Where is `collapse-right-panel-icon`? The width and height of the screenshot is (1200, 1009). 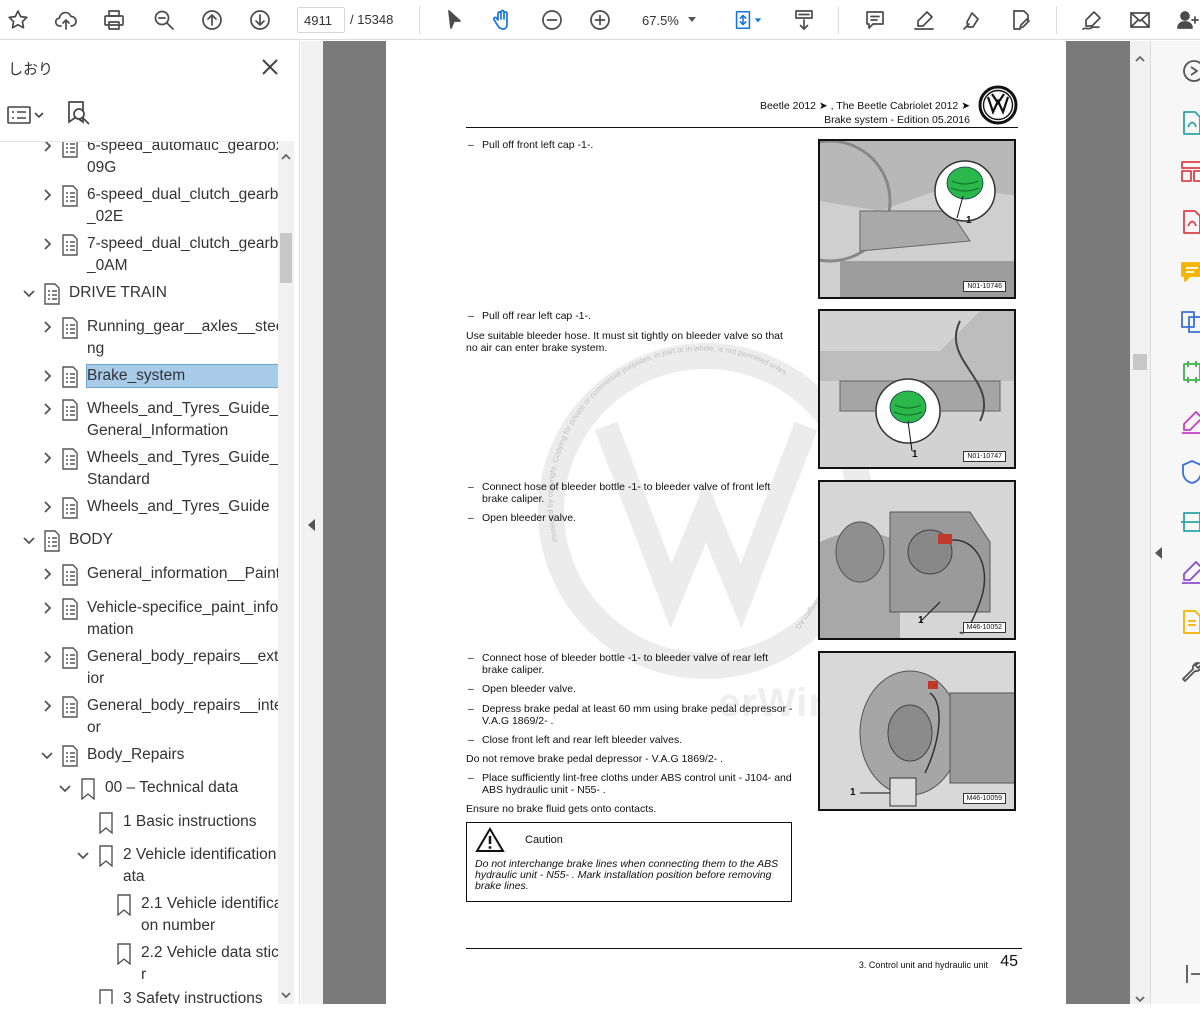
collapse-right-panel-icon is located at coordinates (1159, 552).